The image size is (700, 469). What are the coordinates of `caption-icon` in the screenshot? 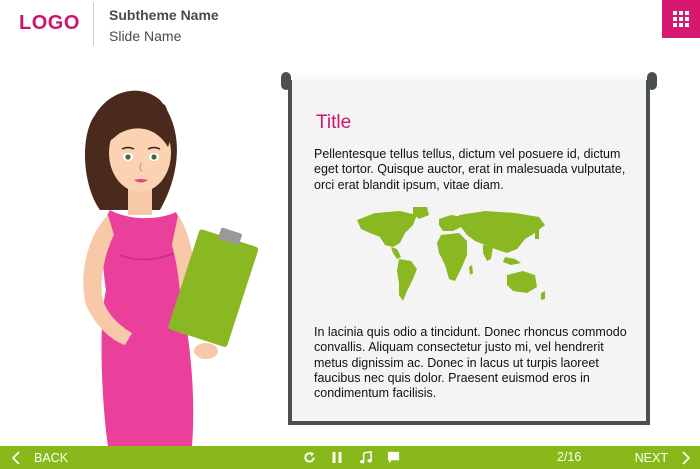 It's located at (393, 457).